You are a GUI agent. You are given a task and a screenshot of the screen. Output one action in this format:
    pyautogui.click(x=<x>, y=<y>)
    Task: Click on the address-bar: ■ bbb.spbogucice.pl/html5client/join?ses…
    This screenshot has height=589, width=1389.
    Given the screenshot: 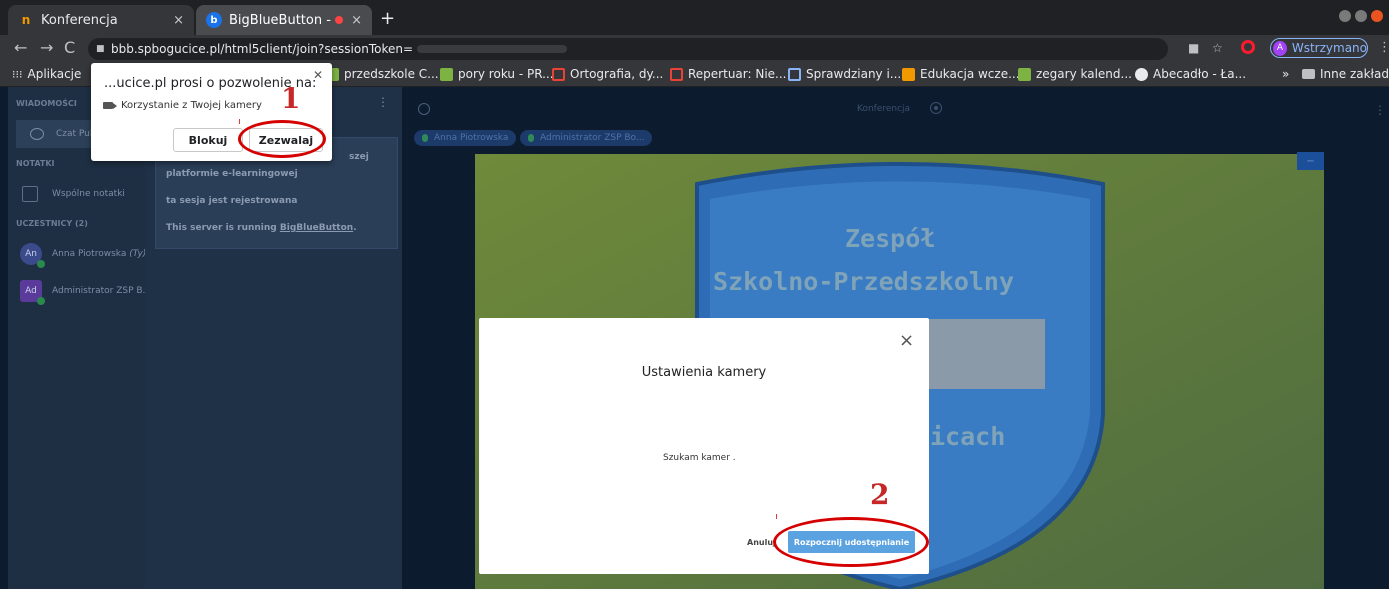 What is the action you would take?
    pyautogui.click(x=628, y=49)
    